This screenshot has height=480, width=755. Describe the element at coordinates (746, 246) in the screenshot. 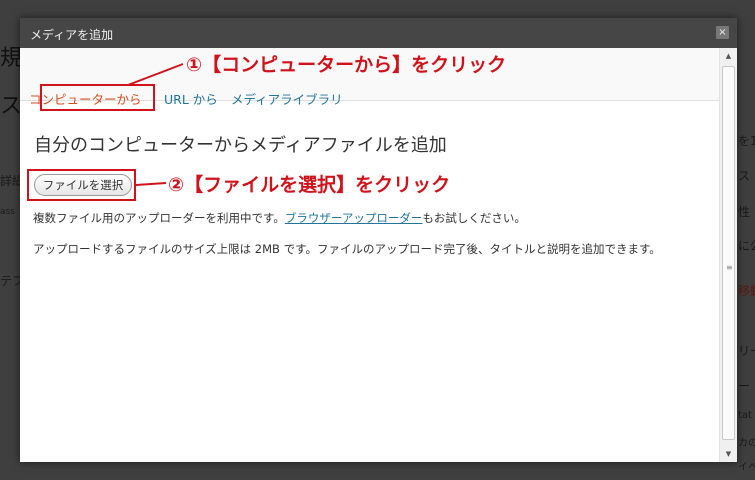

I see `bg-fragment: に公` at that location.